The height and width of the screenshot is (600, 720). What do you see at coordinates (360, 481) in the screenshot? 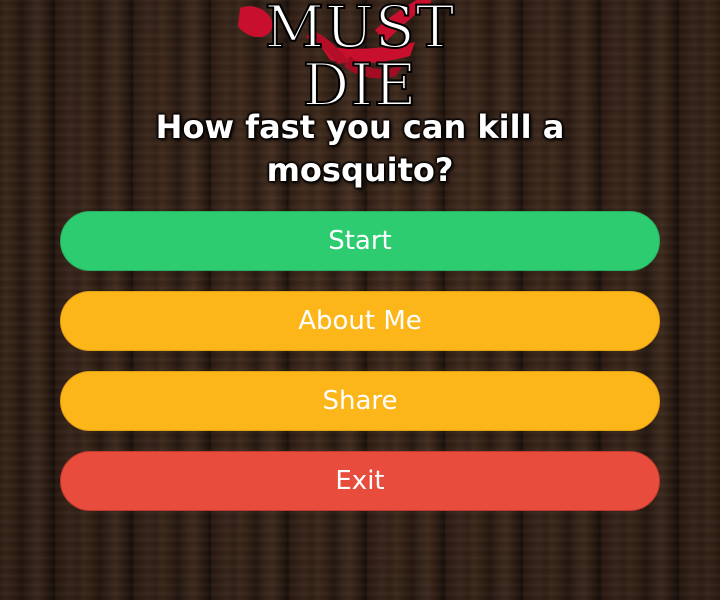
I see `exit-button: Exit` at bounding box center [360, 481].